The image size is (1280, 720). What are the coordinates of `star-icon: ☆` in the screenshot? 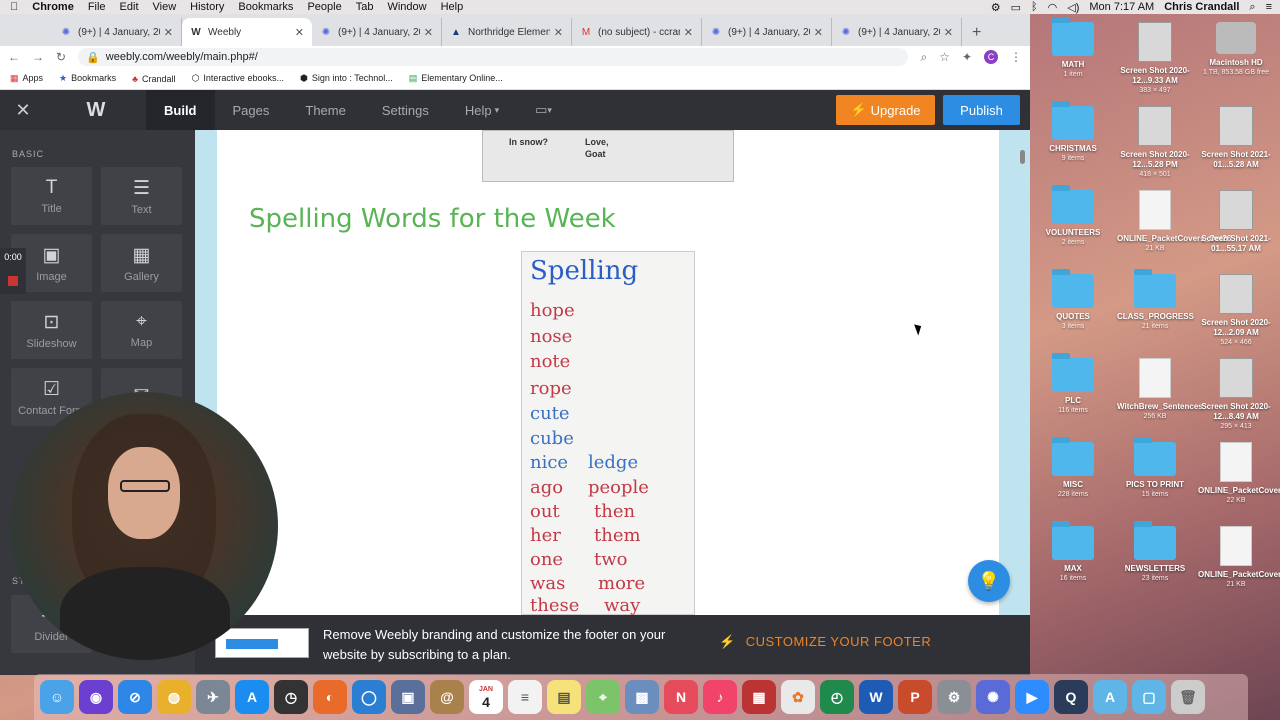 It's located at (944, 57).